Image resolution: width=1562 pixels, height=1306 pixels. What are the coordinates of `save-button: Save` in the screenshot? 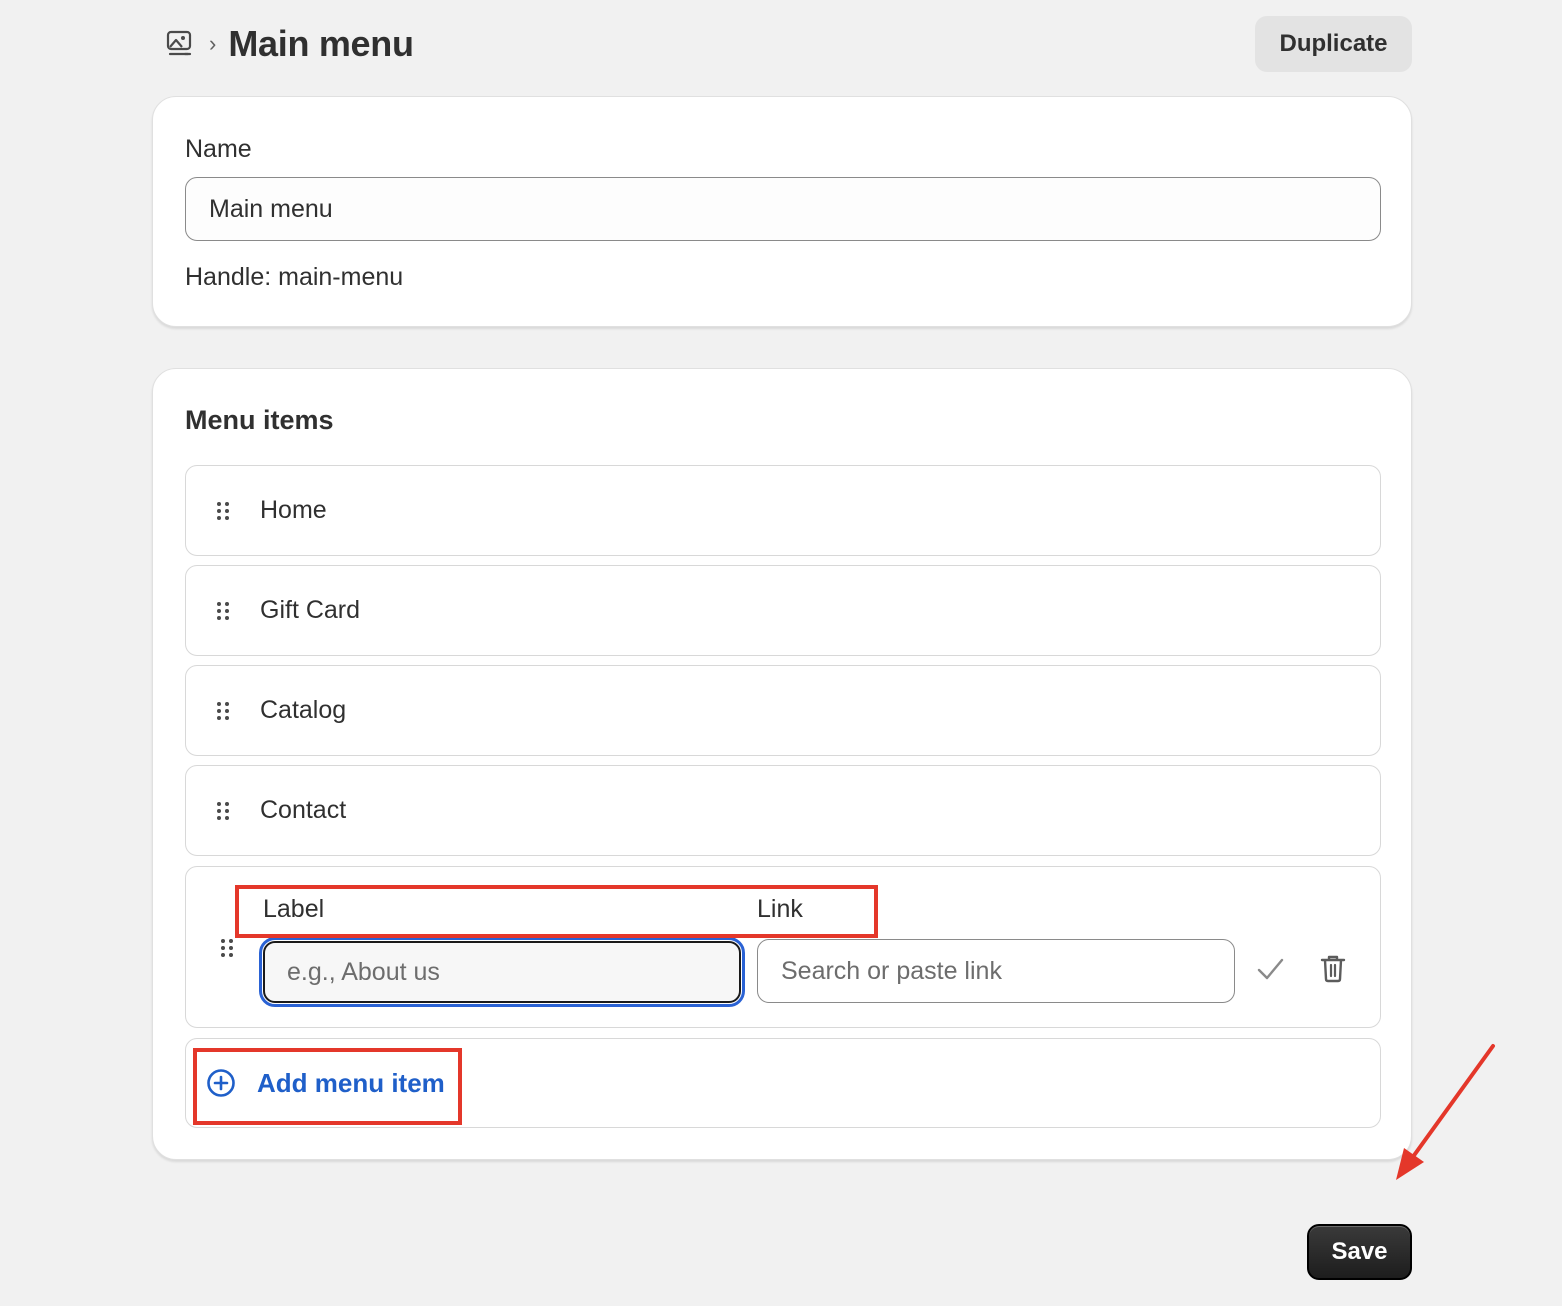 It's located at (1359, 1252).